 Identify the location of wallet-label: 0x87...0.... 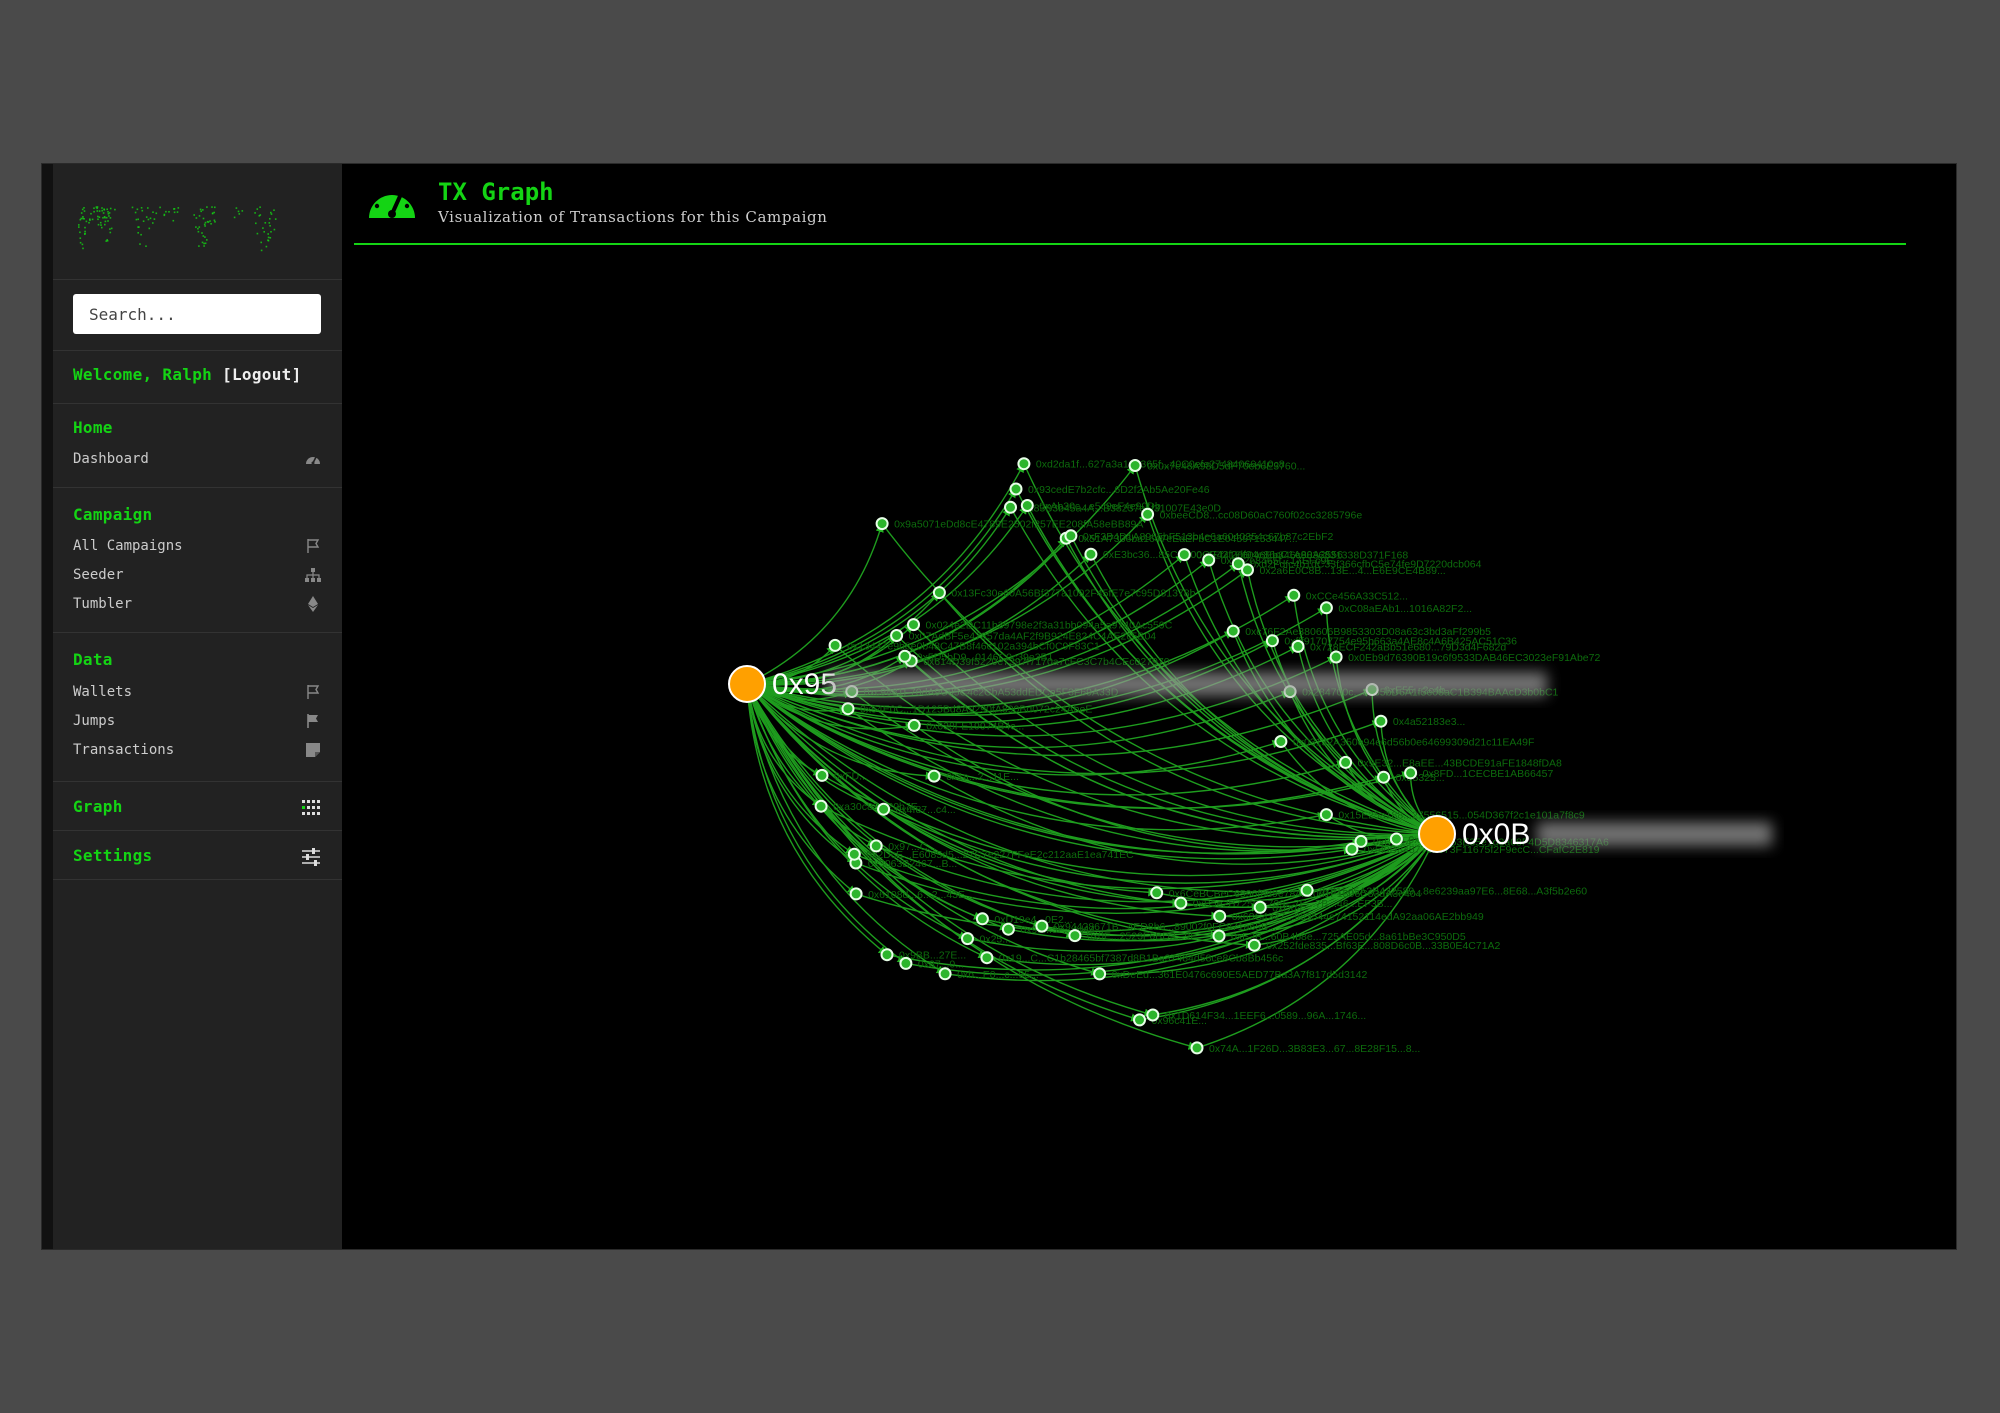
(941, 964).